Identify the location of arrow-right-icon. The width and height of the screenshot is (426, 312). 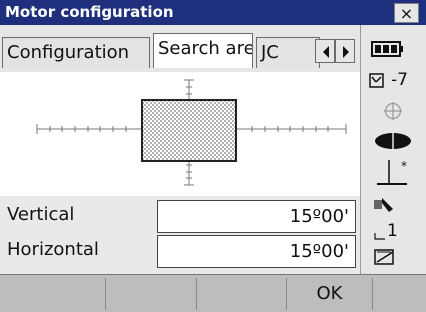
(346, 52).